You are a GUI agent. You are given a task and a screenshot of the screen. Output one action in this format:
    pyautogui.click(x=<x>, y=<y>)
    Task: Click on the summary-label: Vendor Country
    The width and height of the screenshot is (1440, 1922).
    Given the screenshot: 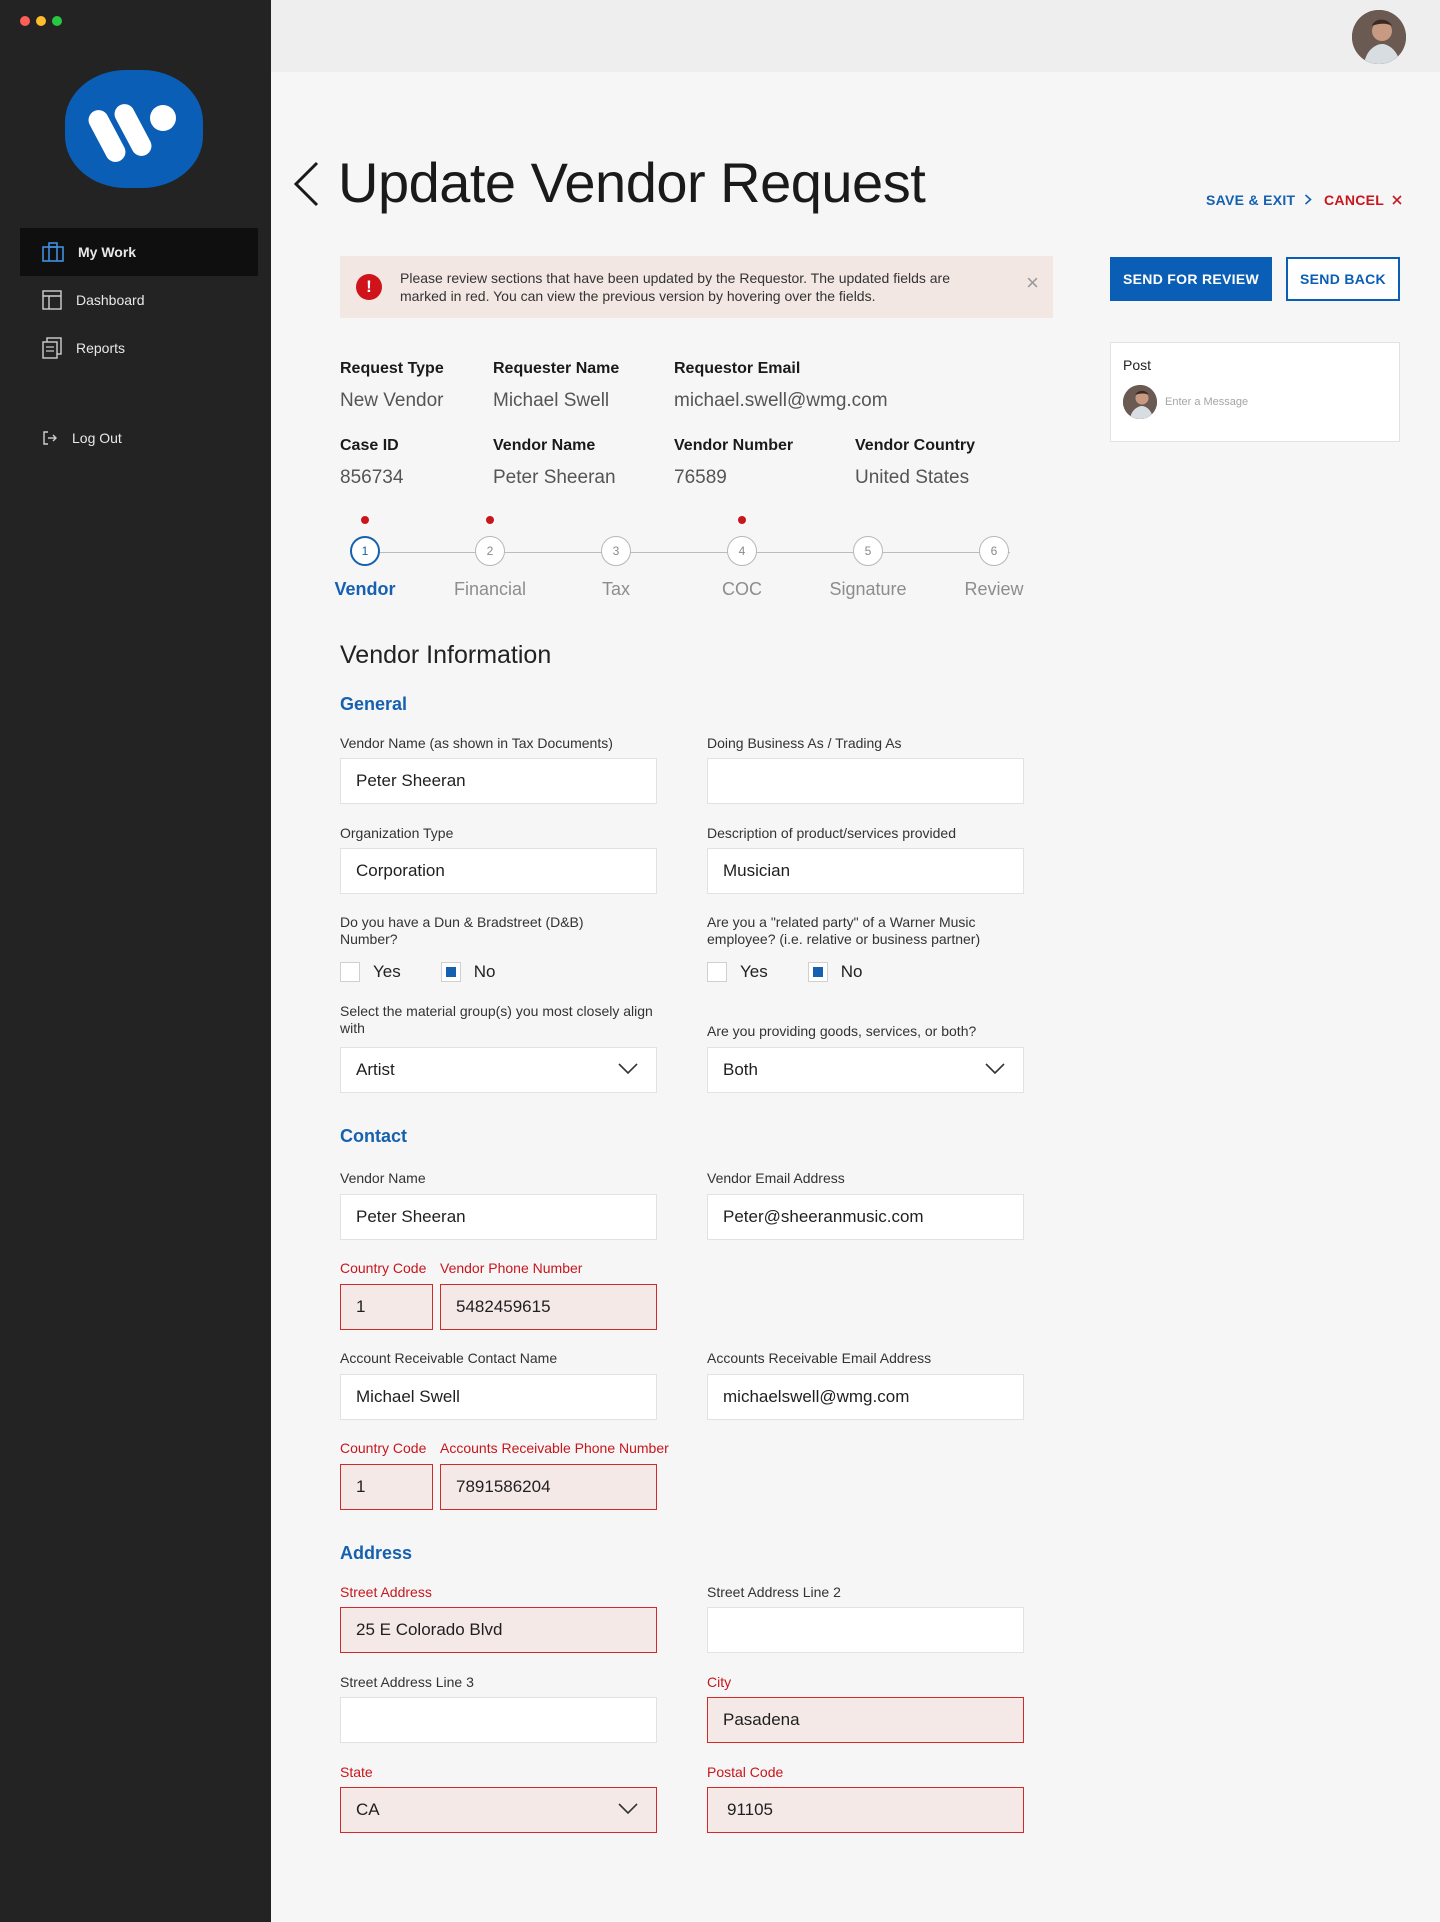 What is the action you would take?
    pyautogui.click(x=915, y=445)
    